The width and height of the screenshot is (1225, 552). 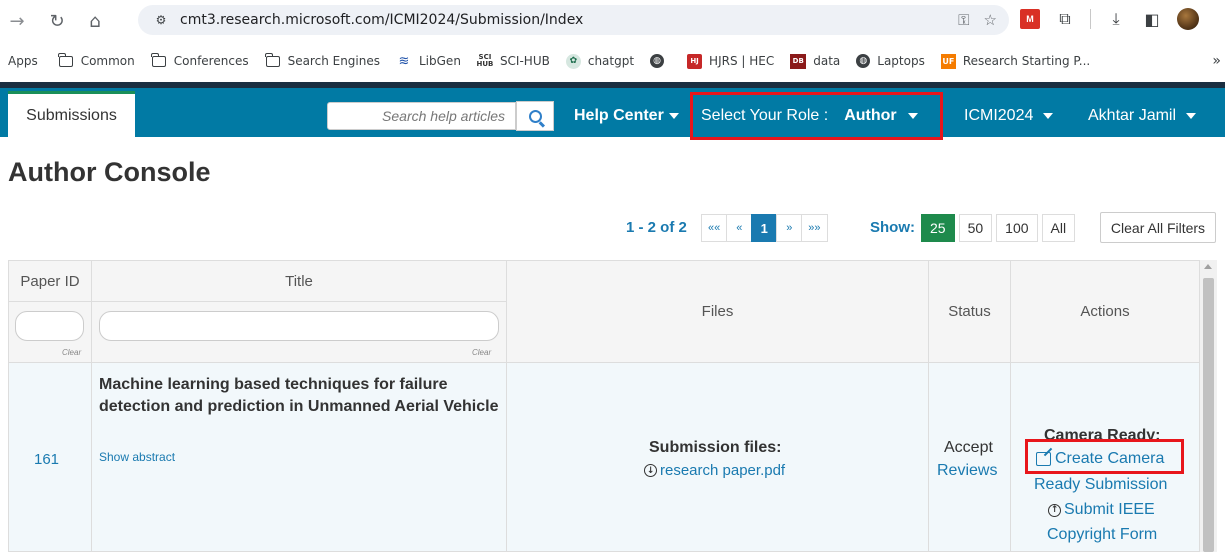 What do you see at coordinates (827, 61) in the screenshot?
I see `bookmark-label: data` at bounding box center [827, 61].